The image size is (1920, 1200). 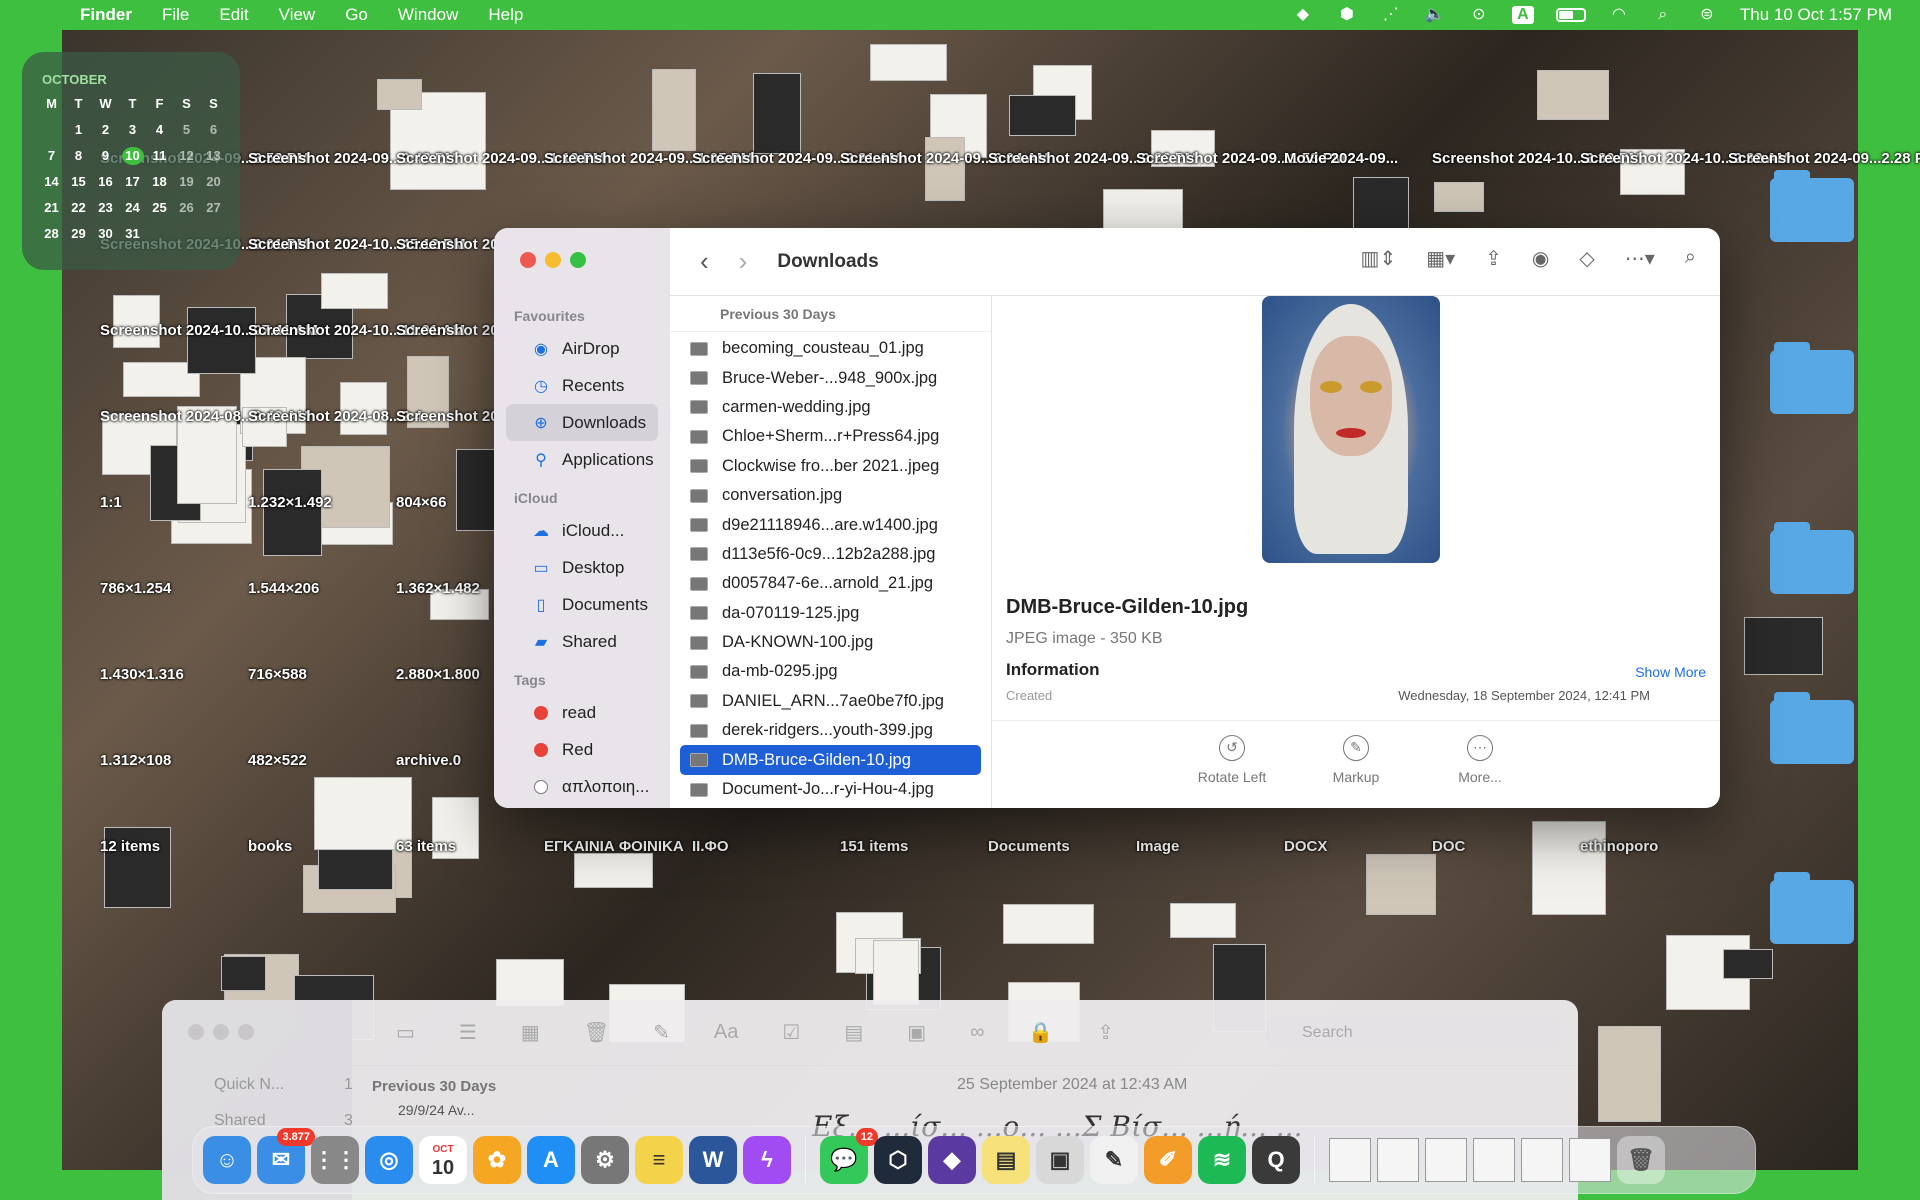 I want to click on sidebar-toggle-icon: ▭, so click(x=405, y=1032).